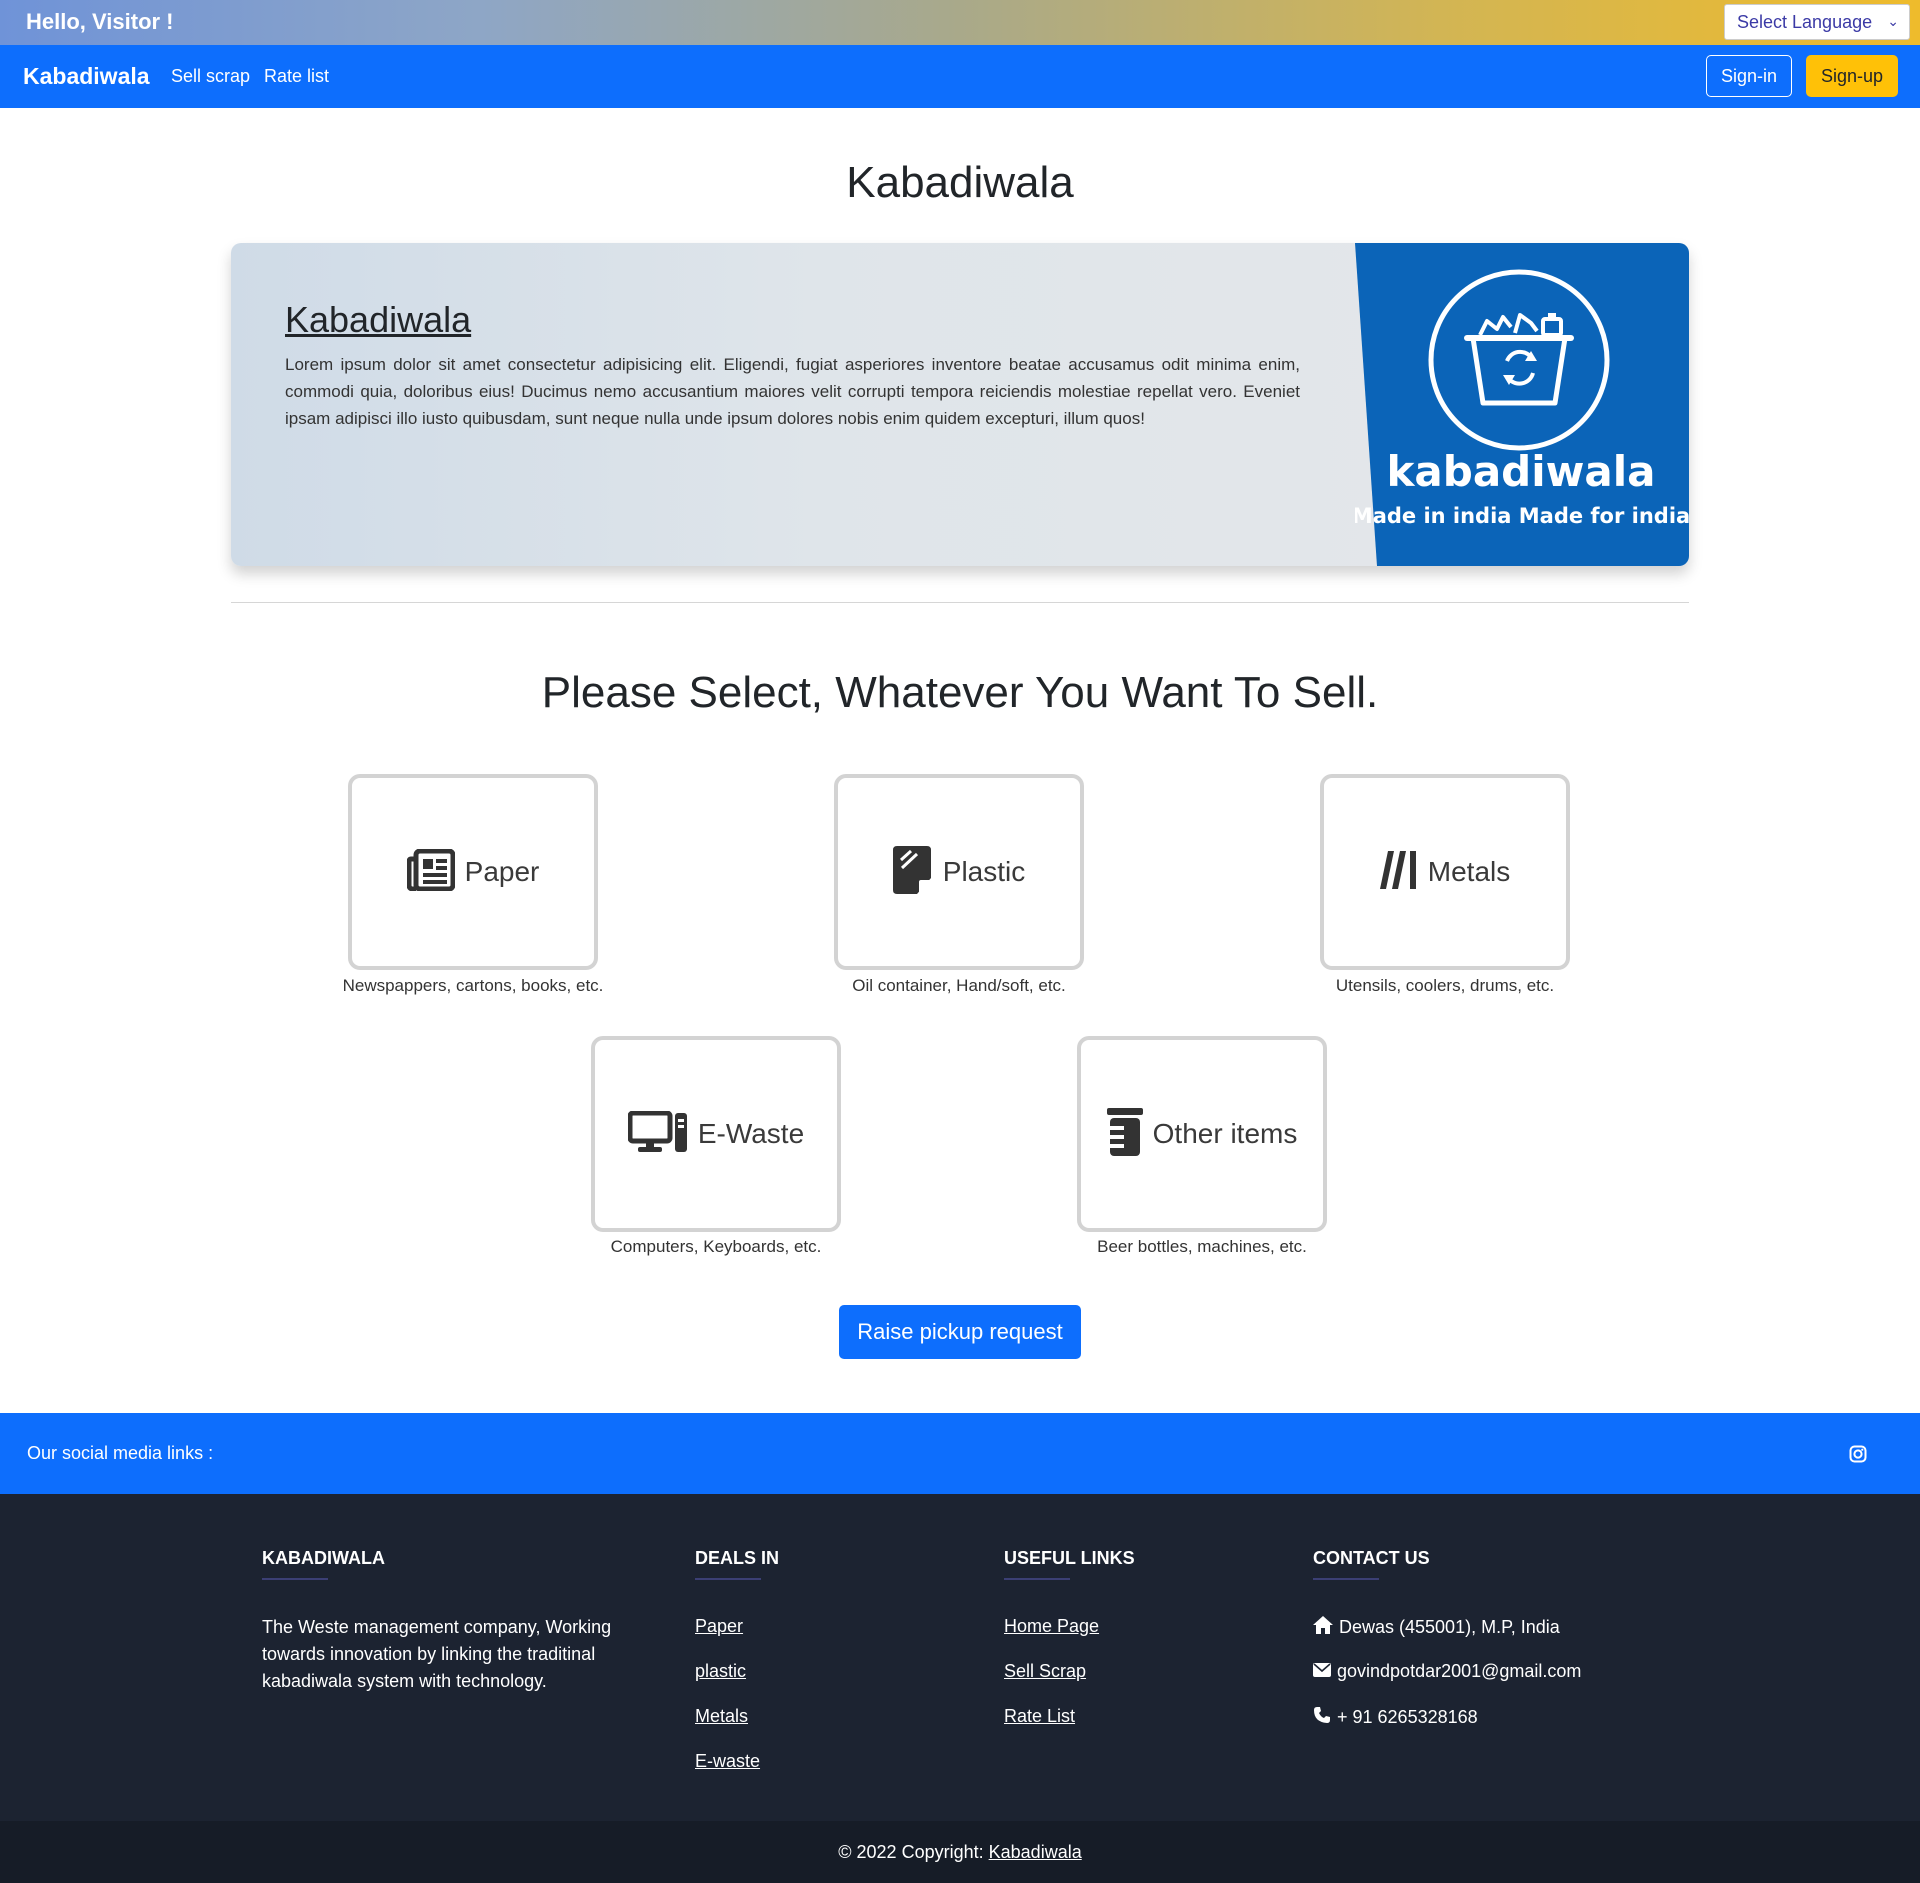  I want to click on instagram-icon, so click(1858, 1456).